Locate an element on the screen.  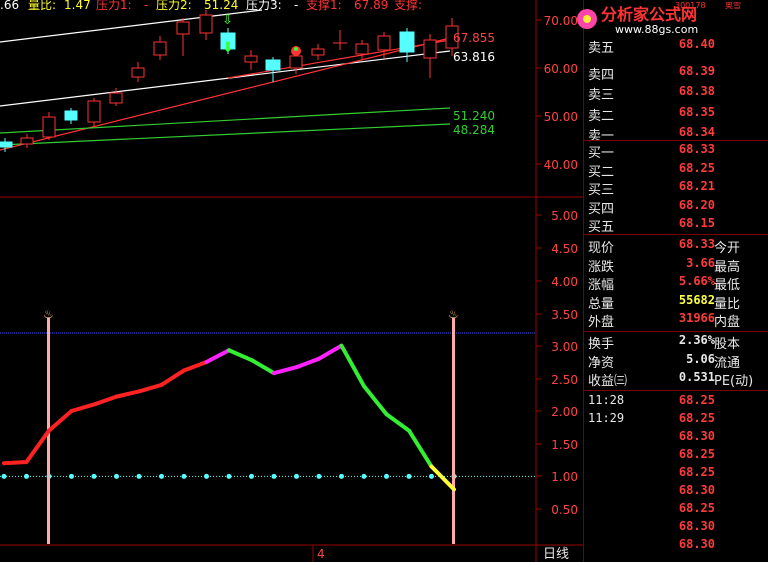
indicator-value: 1.47 is located at coordinates (77, 6).